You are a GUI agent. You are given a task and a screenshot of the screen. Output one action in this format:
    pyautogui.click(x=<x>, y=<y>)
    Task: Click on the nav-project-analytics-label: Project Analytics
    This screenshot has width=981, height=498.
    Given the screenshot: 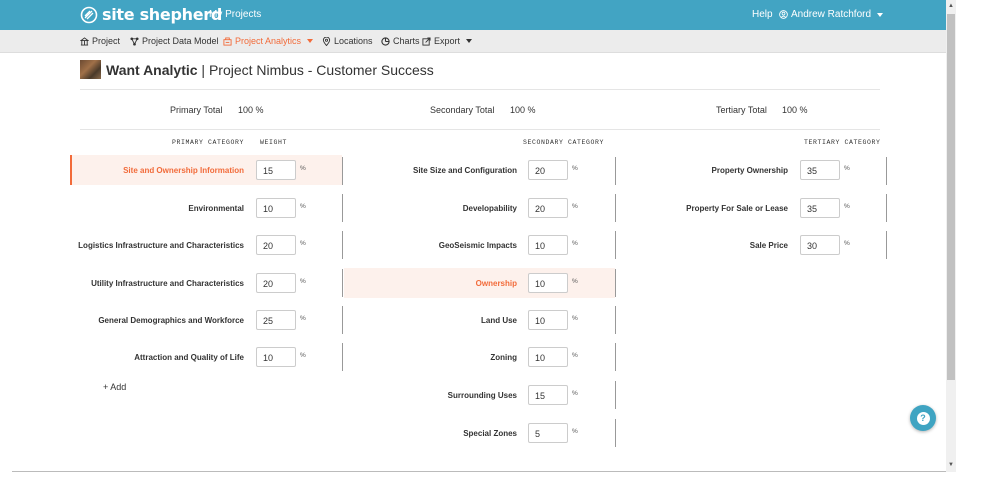 What is the action you would take?
    pyautogui.click(x=268, y=41)
    